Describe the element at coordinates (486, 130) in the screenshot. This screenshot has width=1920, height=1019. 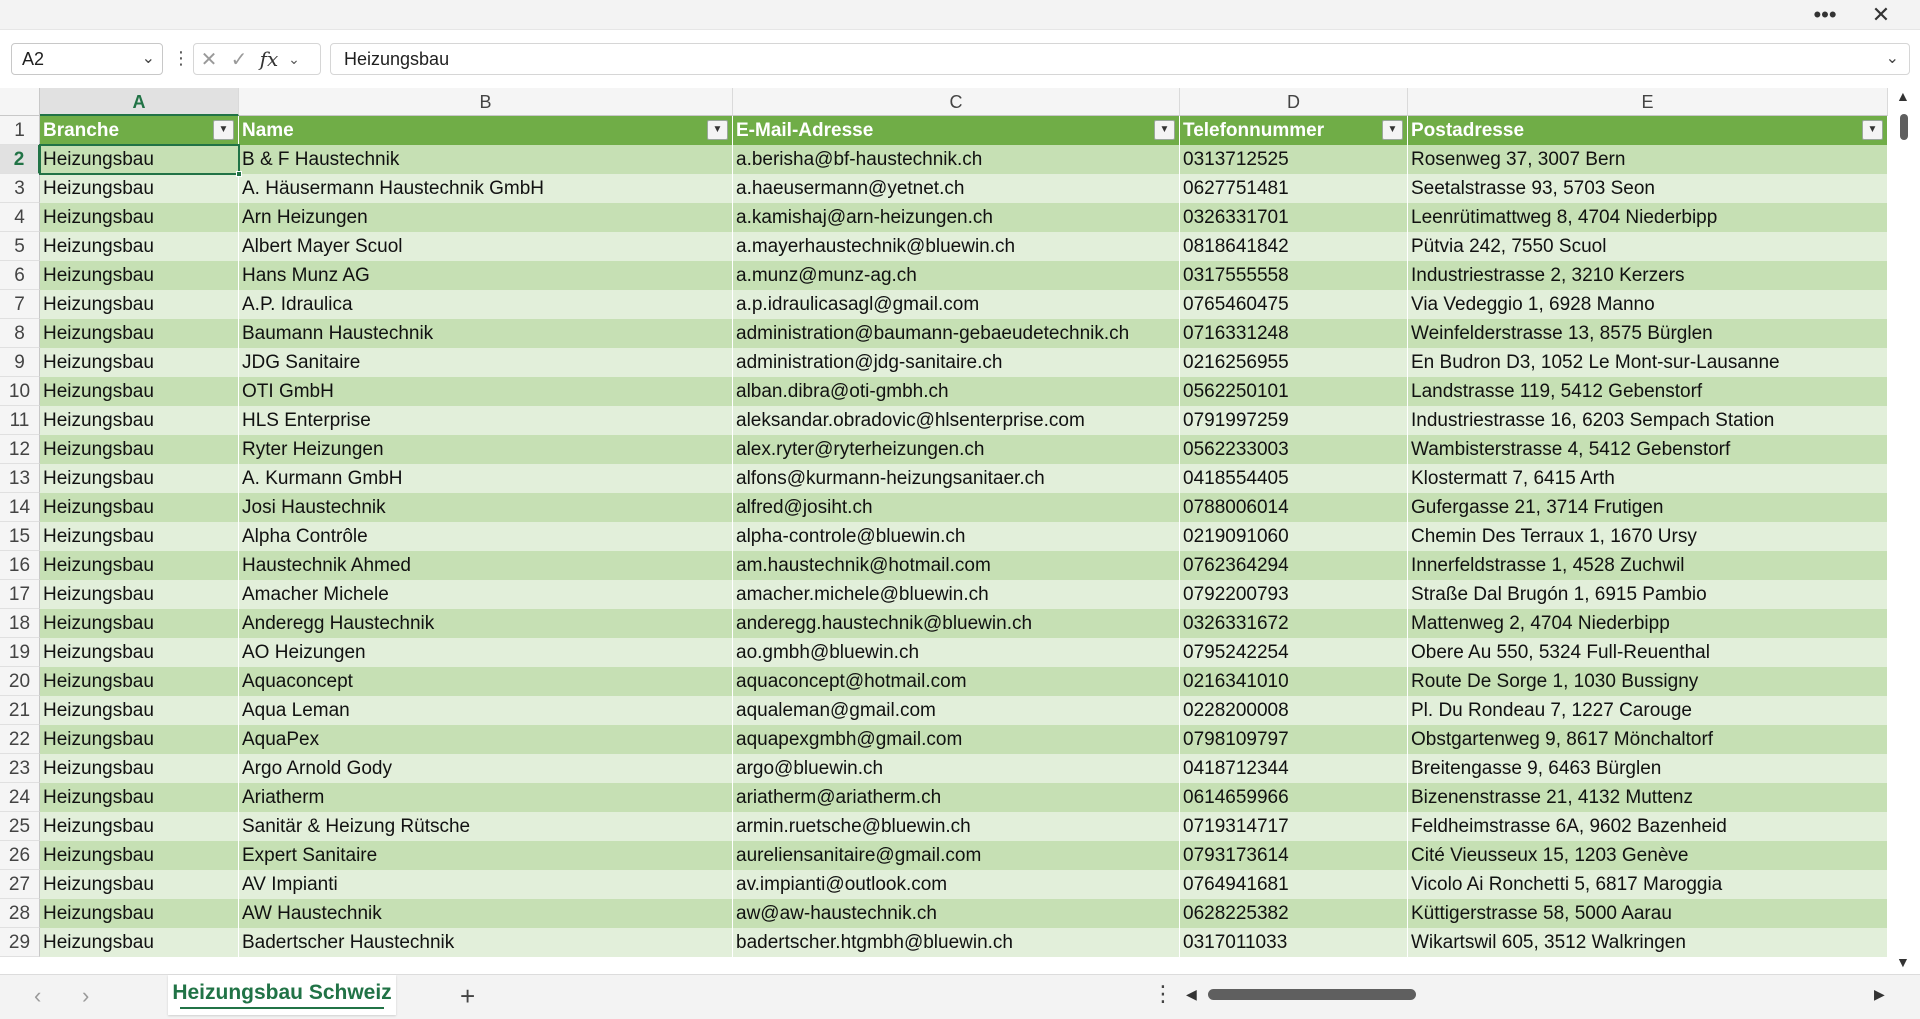
I see `table-header-cell: Name` at that location.